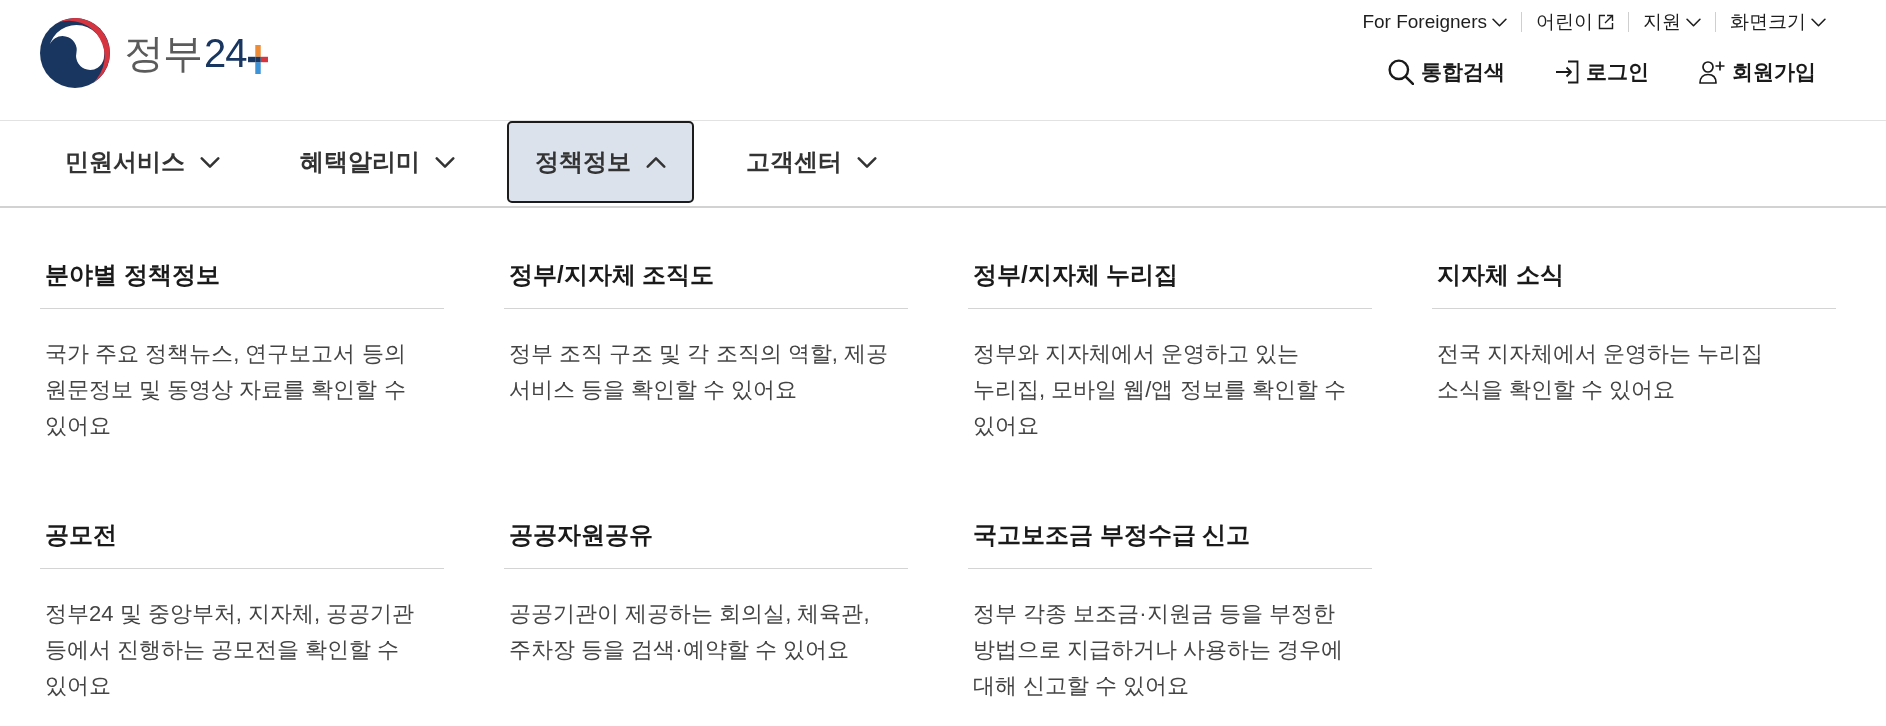 The image size is (1886, 726). Describe the element at coordinates (1712, 72) in the screenshot. I see `user-plus-icon` at that location.